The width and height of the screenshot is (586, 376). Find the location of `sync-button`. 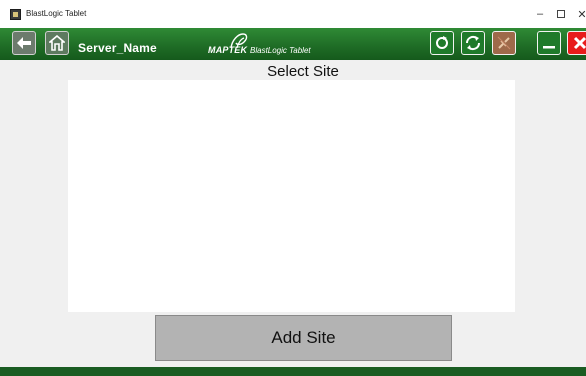

sync-button is located at coordinates (473, 43).